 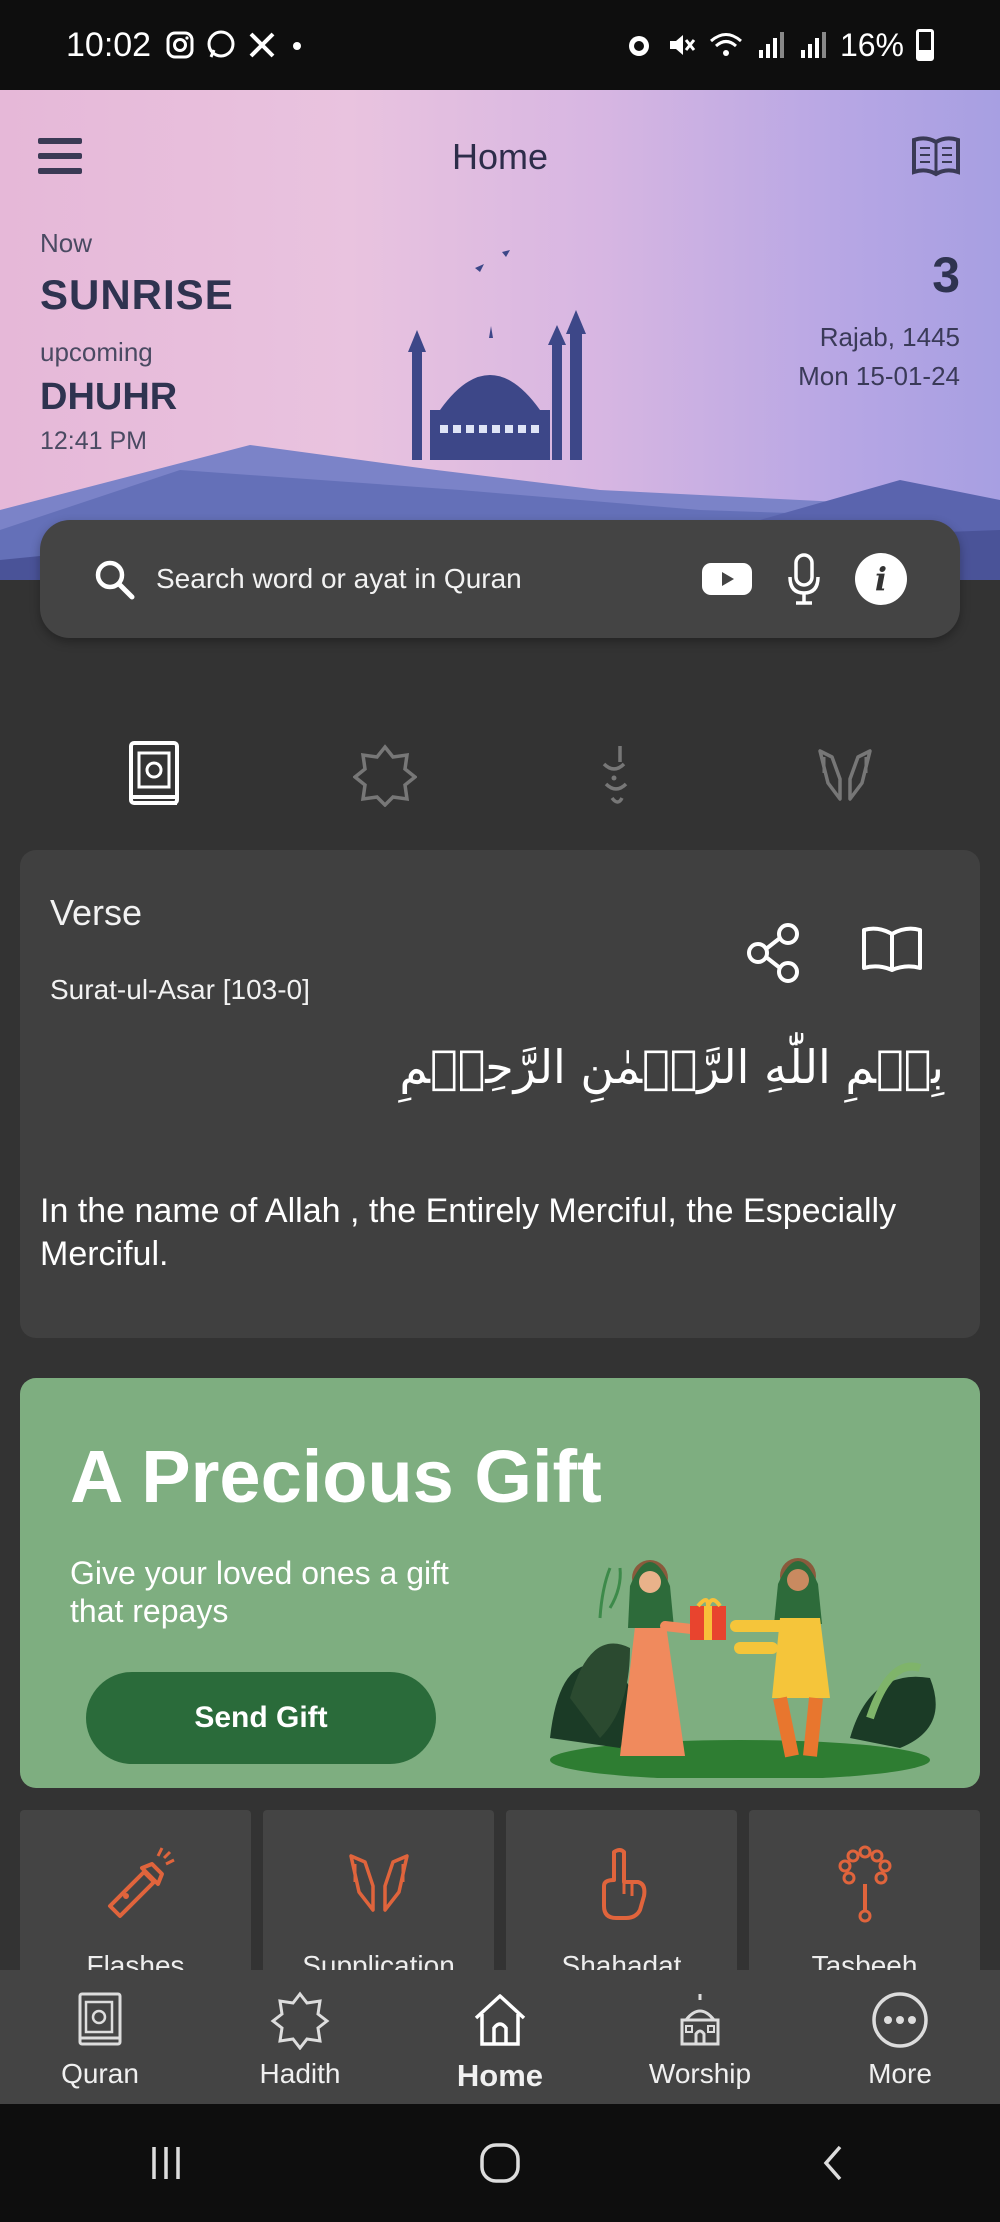 I want to click on next-prayer: DHUHR, so click(x=109, y=397).